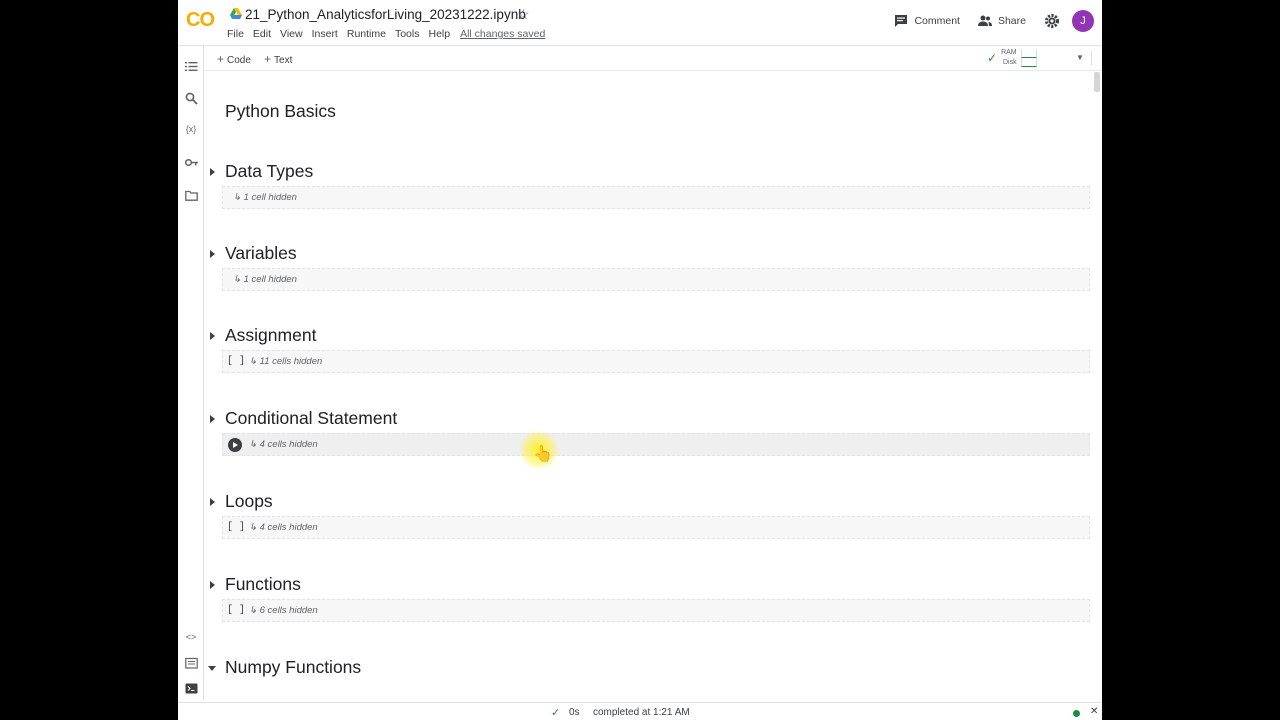 The height and width of the screenshot is (720, 1280). What do you see at coordinates (407, 34) in the screenshot?
I see `menu-tools: Tools` at bounding box center [407, 34].